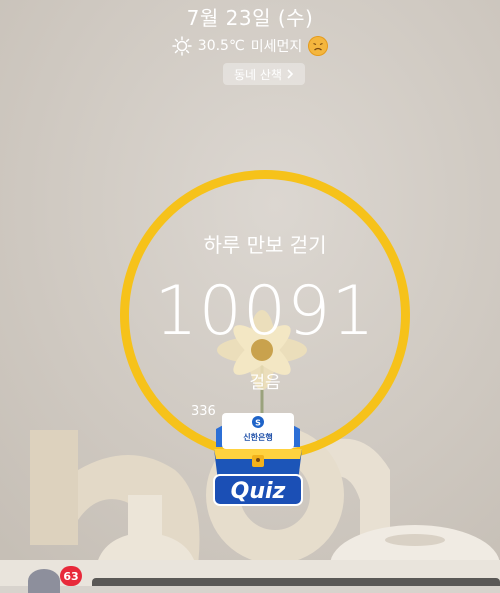  Describe the element at coordinates (221, 46) in the screenshot. I see `temperature-value: 30.5℃` at that location.